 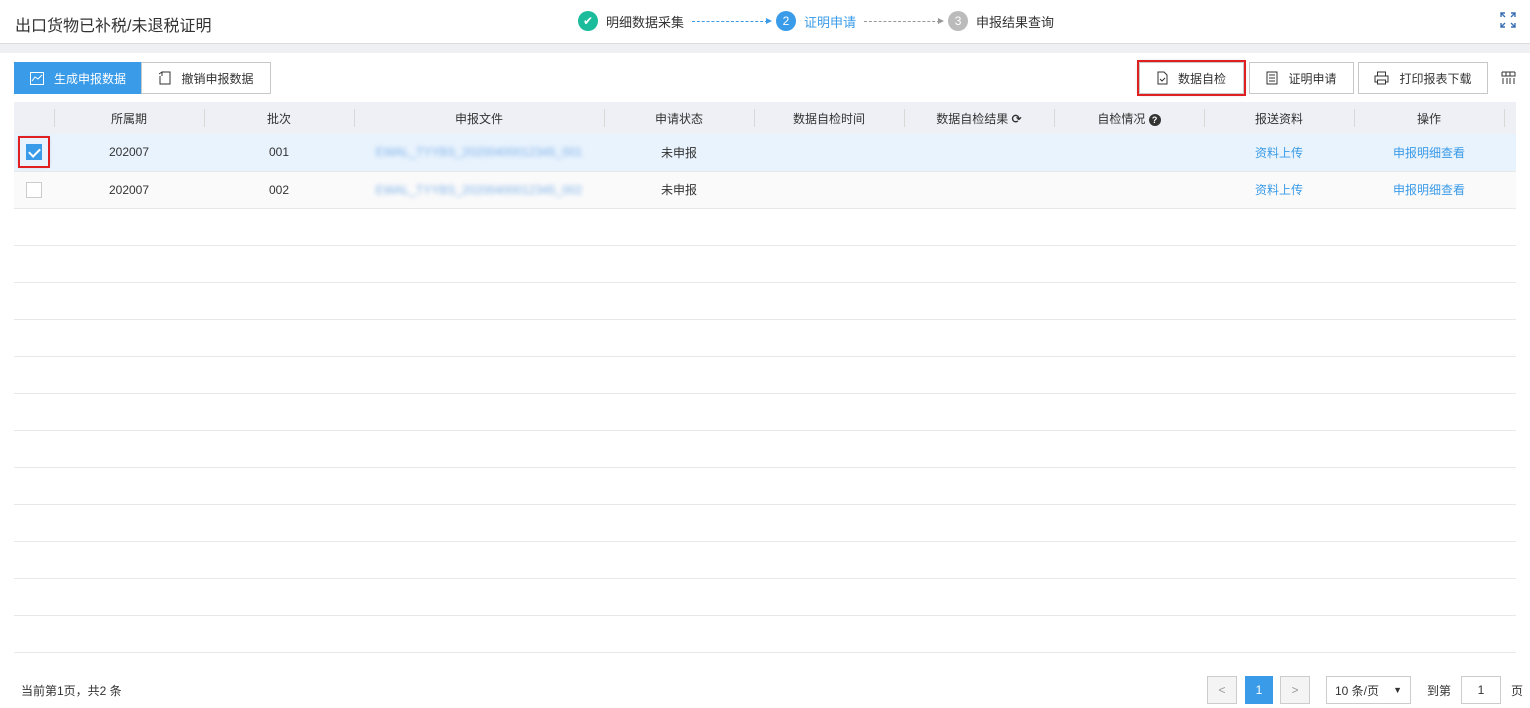 What do you see at coordinates (1397, 690) in the screenshot?
I see `dropdown-arrow-icon: ▼` at bounding box center [1397, 690].